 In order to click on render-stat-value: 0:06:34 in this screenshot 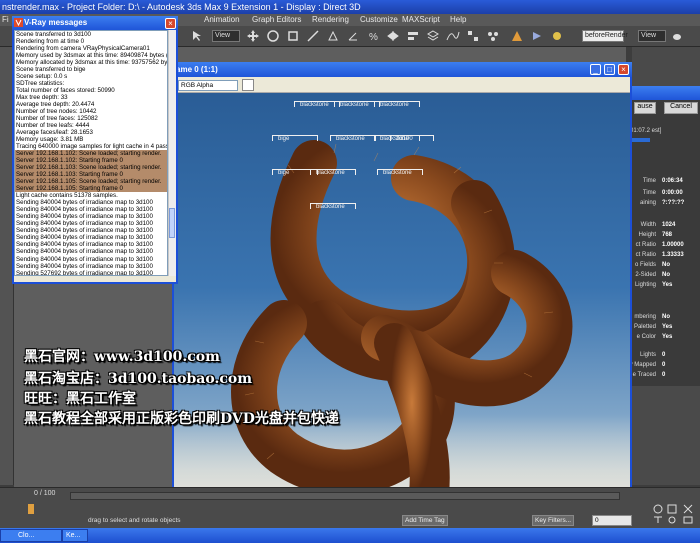, I will do `click(672, 181)`.